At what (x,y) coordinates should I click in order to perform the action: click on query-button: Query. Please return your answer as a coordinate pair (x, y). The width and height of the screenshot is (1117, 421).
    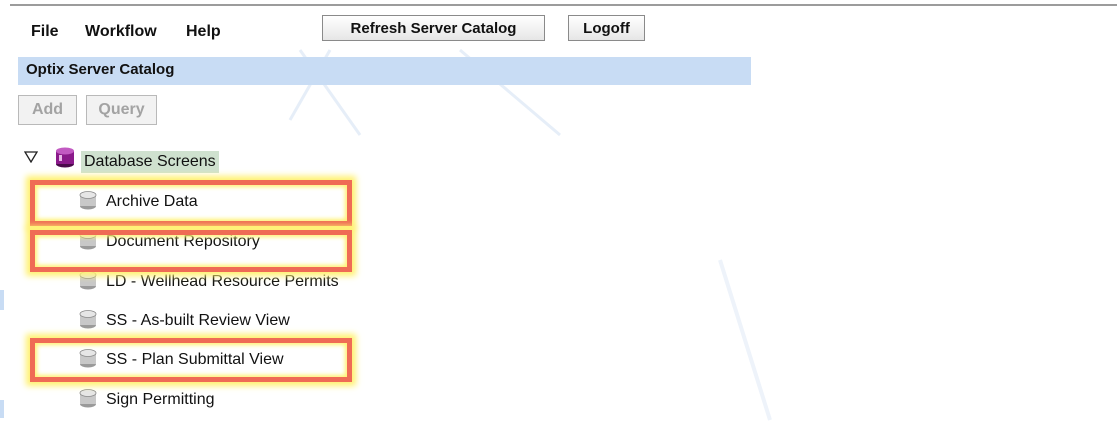
    Looking at the image, I should click on (121, 110).